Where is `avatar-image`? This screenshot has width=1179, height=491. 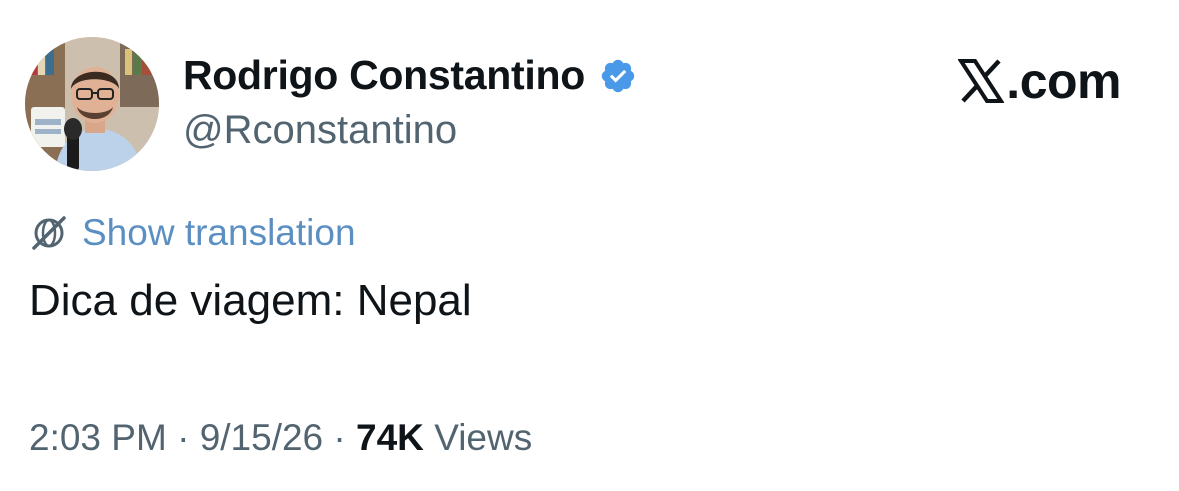 avatar-image is located at coordinates (92, 104).